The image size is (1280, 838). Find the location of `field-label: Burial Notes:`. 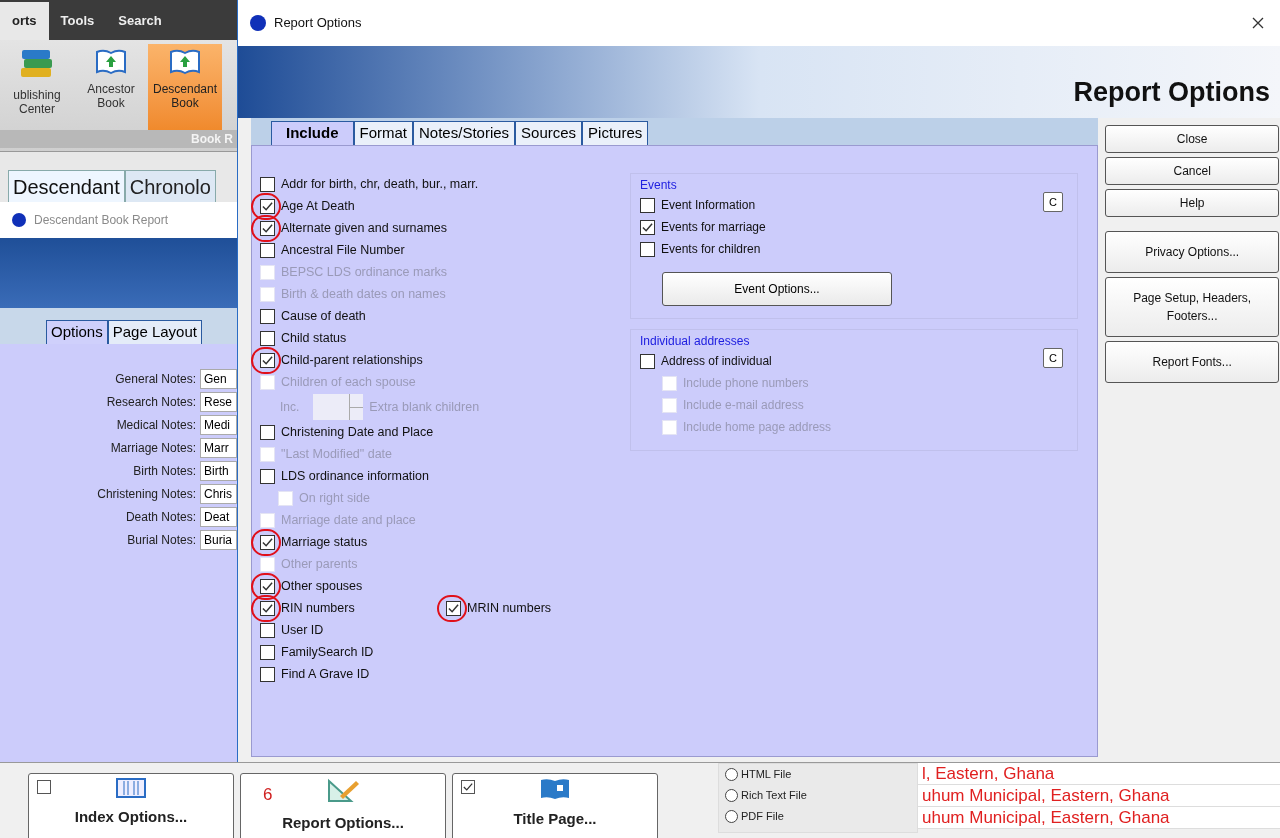

field-label: Burial Notes: is located at coordinates (161, 540).